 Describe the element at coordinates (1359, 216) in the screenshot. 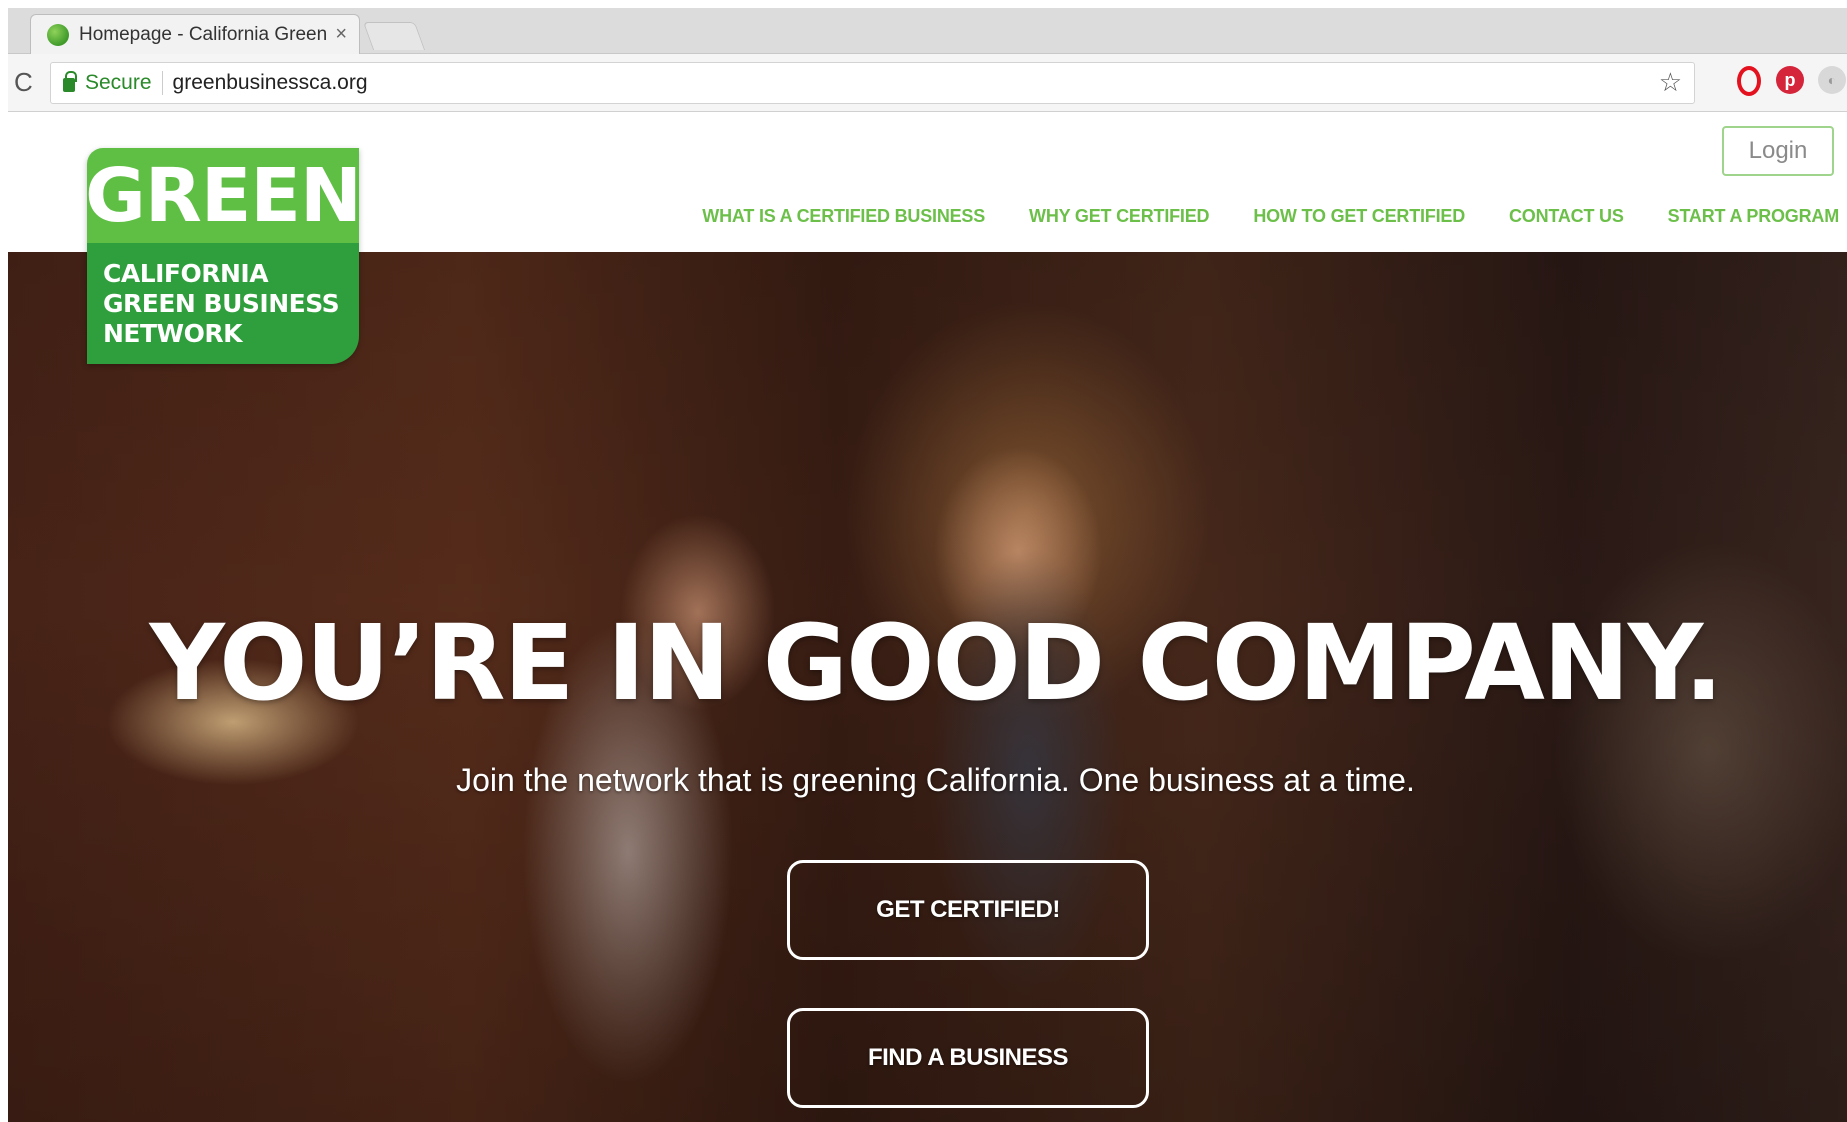

I see `nav-how-to-get-certified: HOW TO GET CERTIFIED` at that location.